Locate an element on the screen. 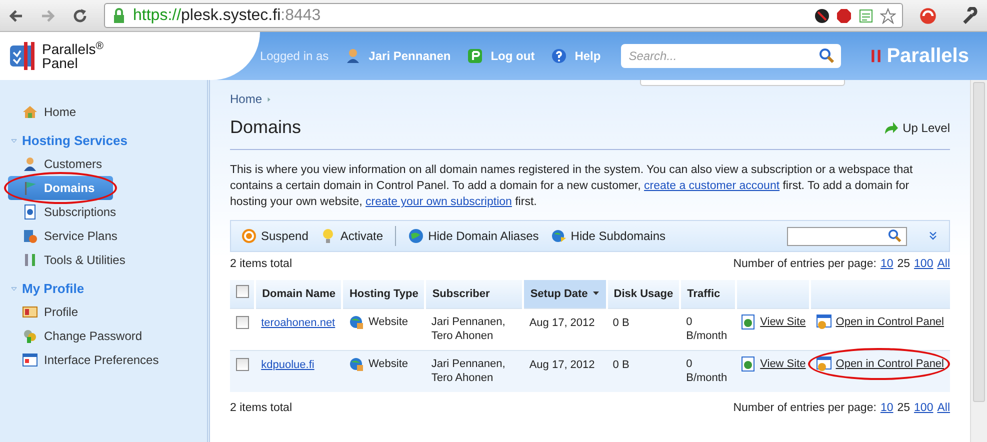 The height and width of the screenshot is (442, 987). double-chevron-icon is located at coordinates (933, 236).